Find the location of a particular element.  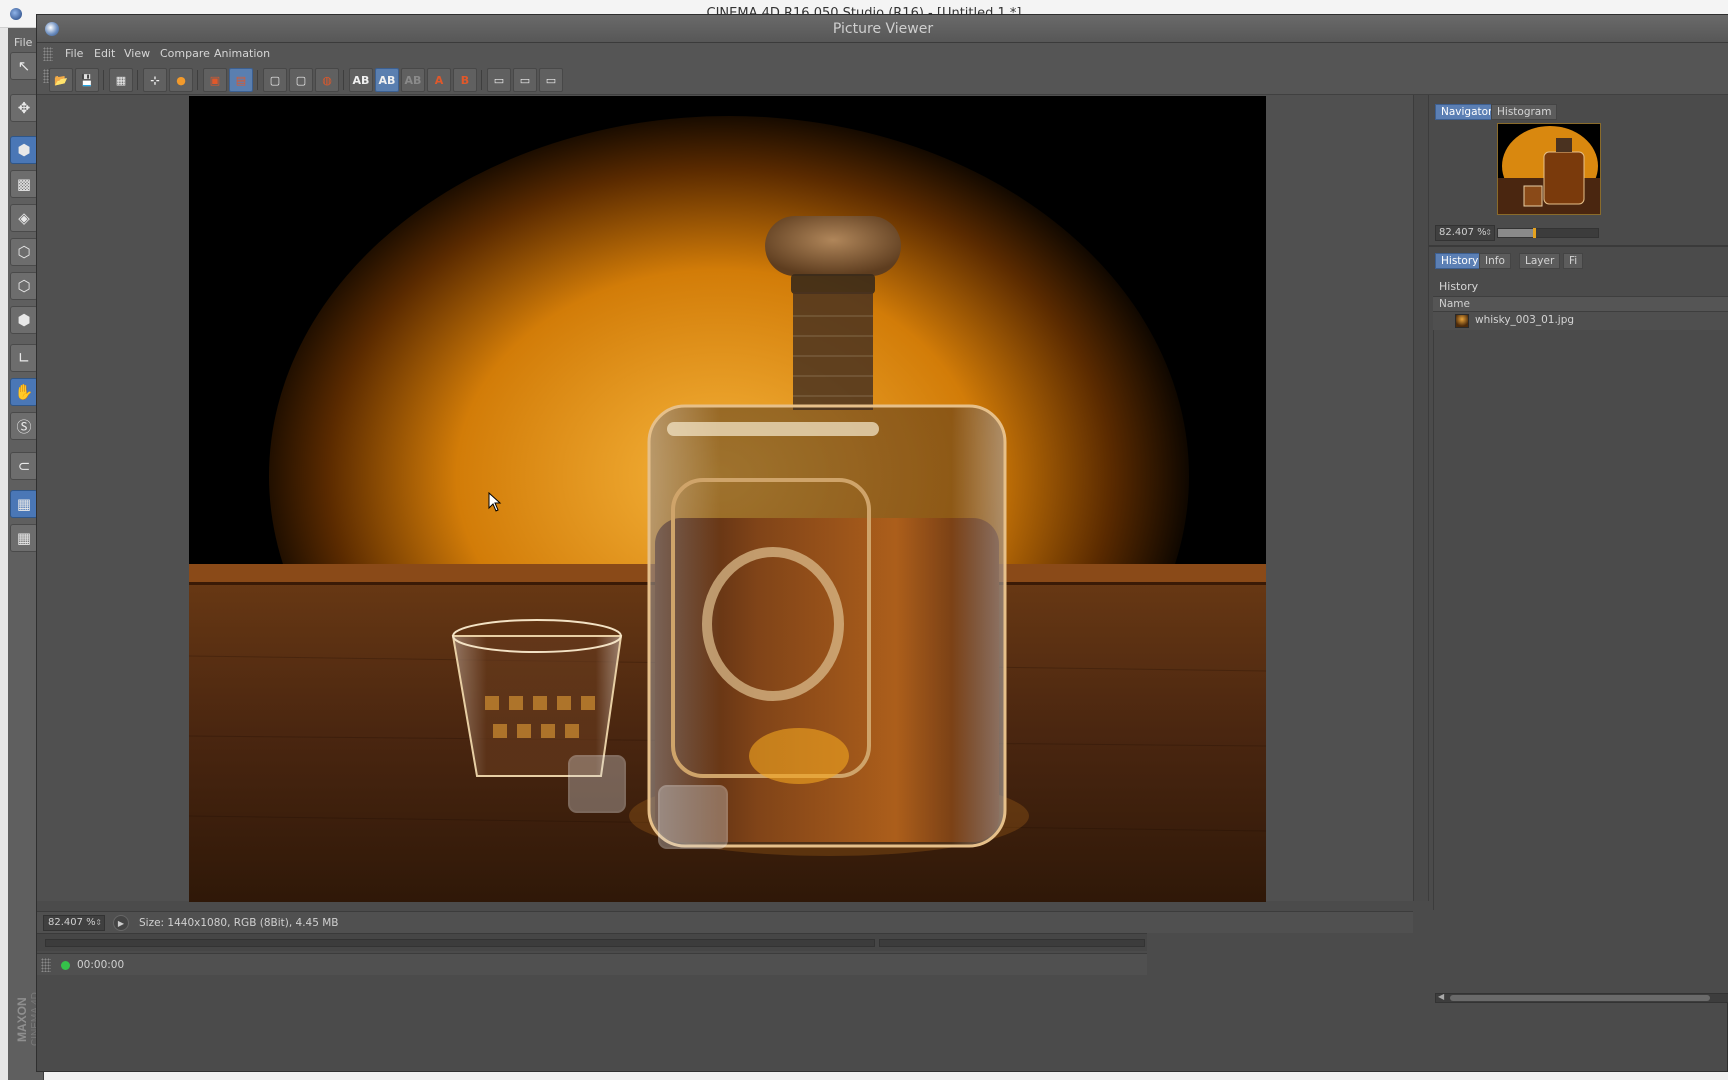

axis-tool-icon: ∟ is located at coordinates (24, 358).